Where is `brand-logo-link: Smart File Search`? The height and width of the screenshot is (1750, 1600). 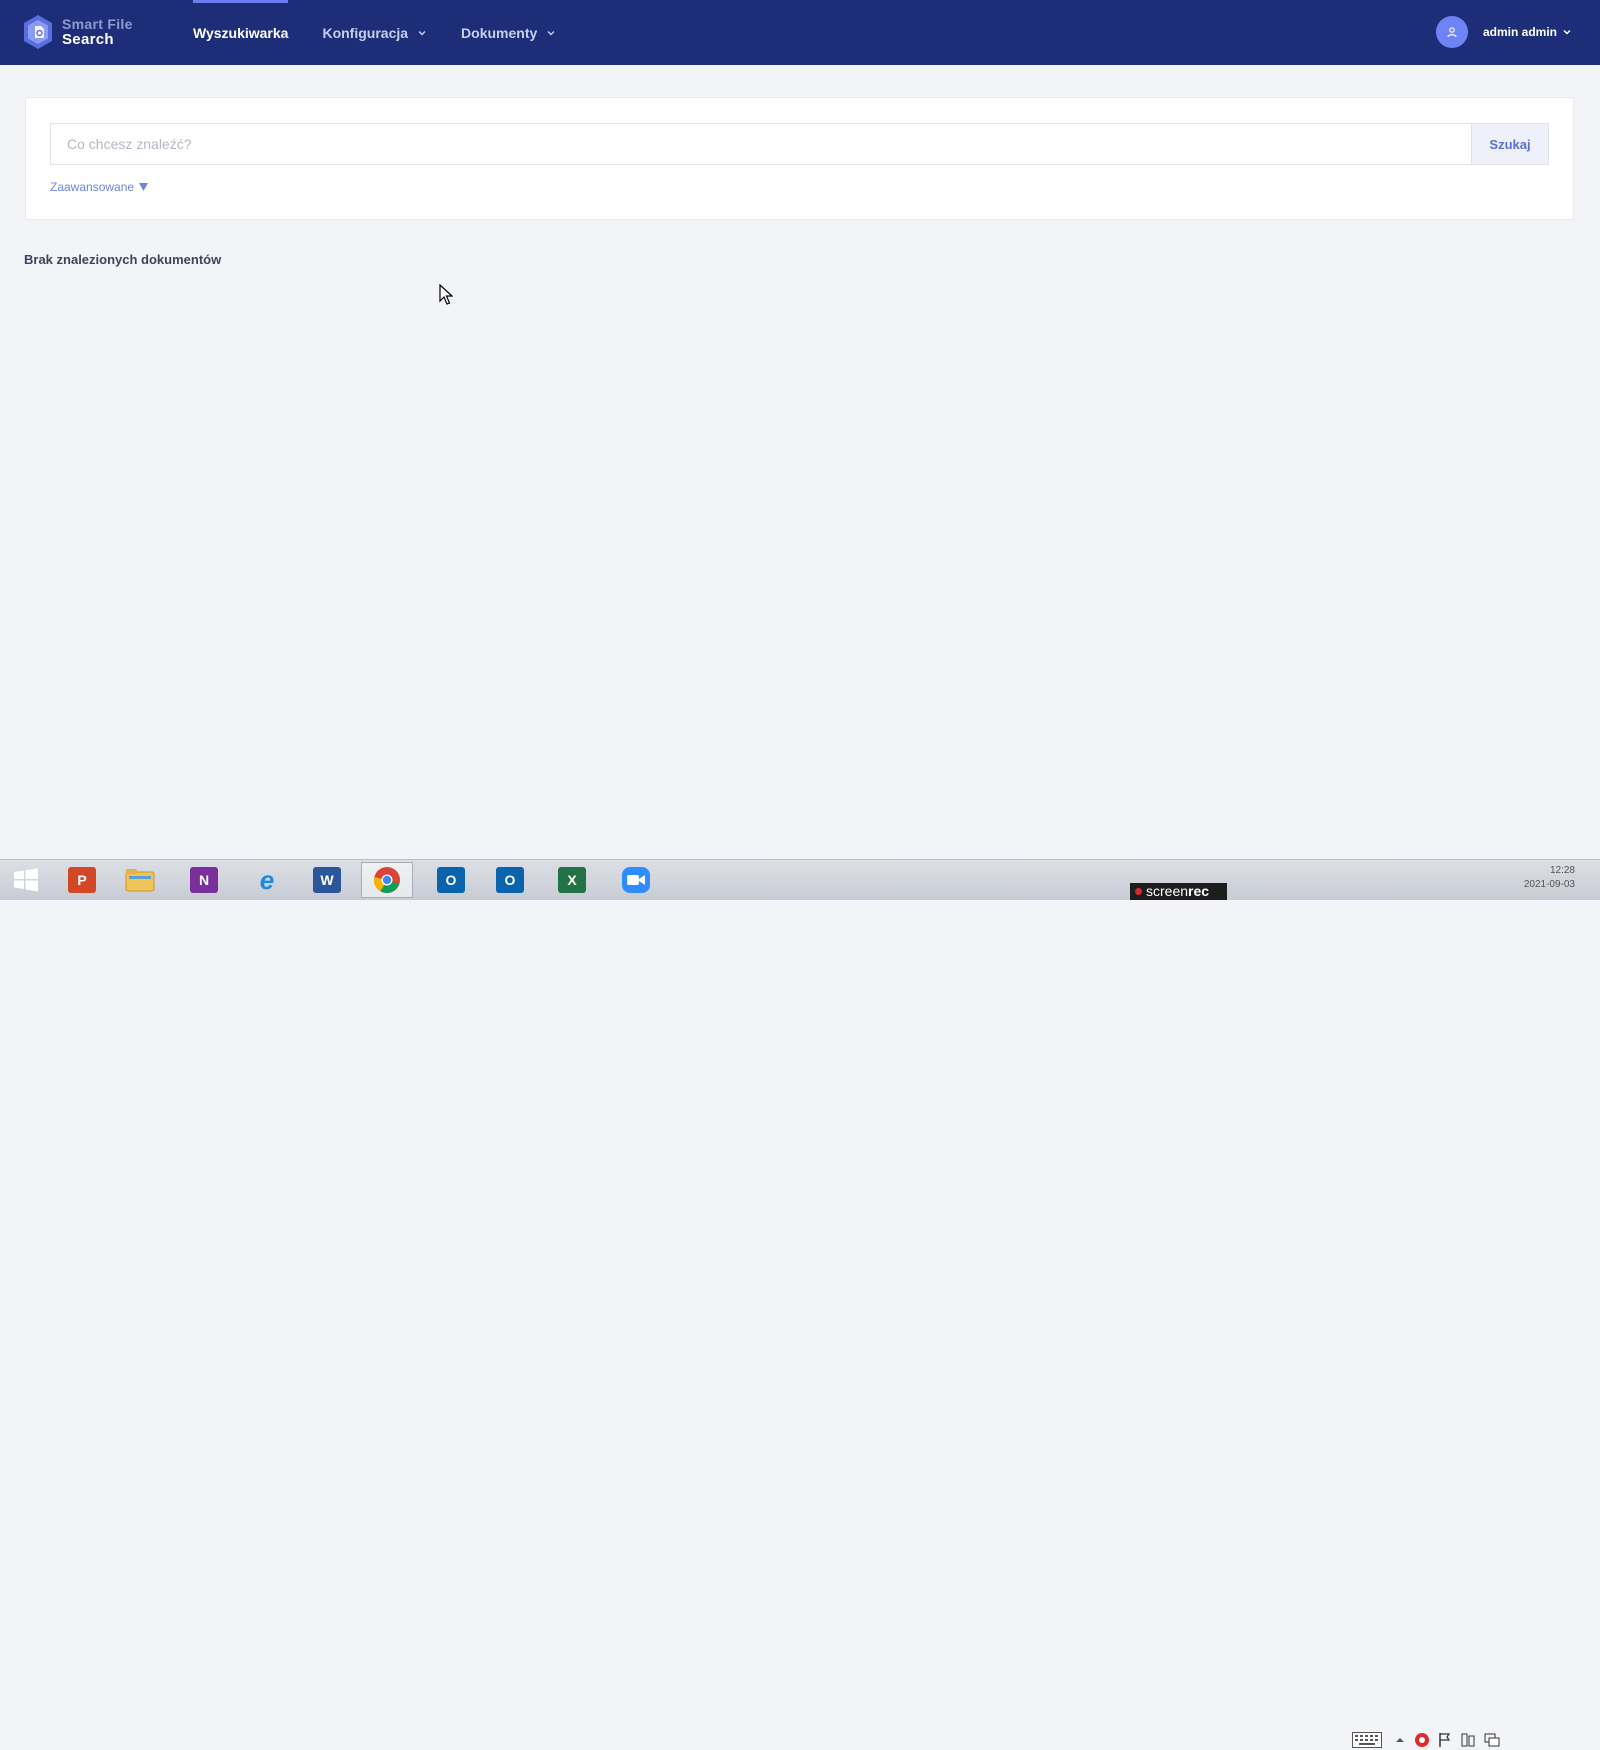
brand-logo-link: Smart File Search is located at coordinates (77, 32).